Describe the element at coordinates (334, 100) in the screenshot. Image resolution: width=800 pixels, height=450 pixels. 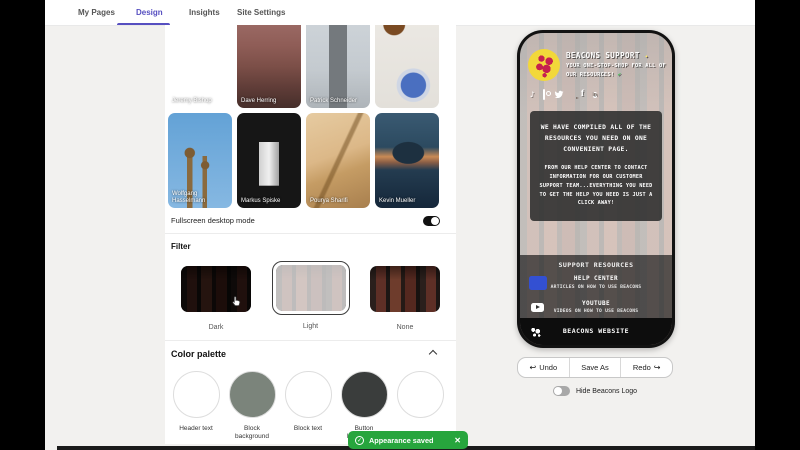
I see `photo-credit: Patrick Schneider` at that location.